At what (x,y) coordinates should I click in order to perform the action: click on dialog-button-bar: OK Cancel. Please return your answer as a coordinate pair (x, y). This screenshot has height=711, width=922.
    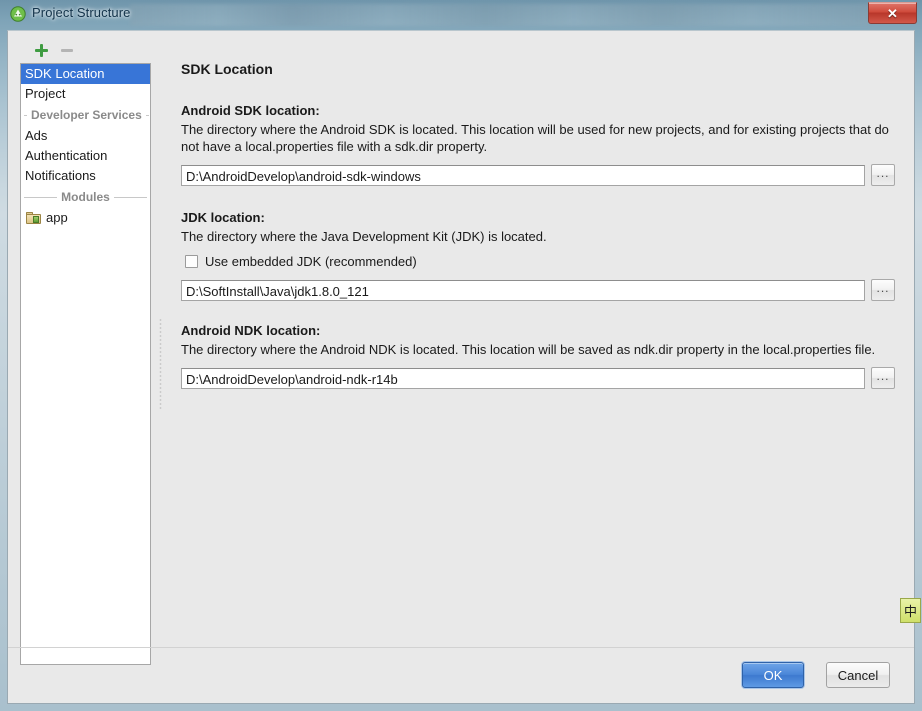
    Looking at the image, I should click on (461, 675).